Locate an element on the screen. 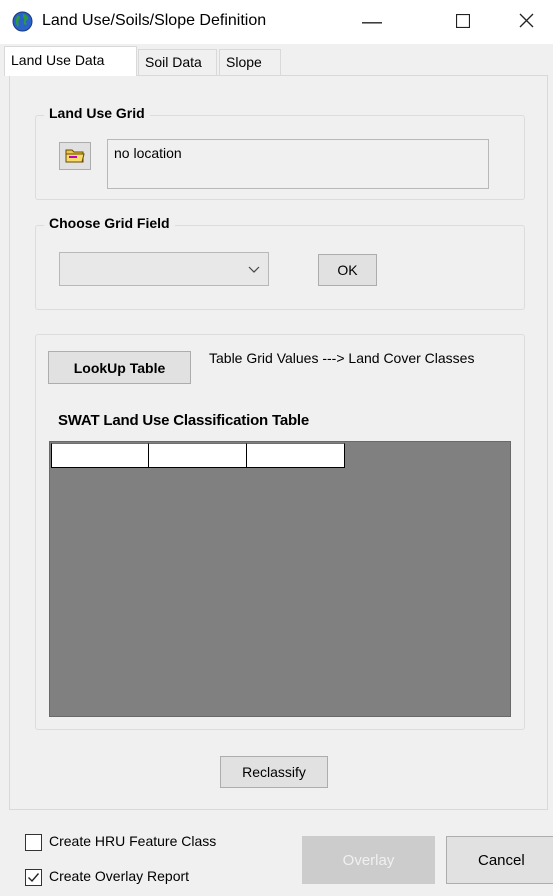  window-title: Land Use/Soils/Slope Definition is located at coordinates (154, 20).